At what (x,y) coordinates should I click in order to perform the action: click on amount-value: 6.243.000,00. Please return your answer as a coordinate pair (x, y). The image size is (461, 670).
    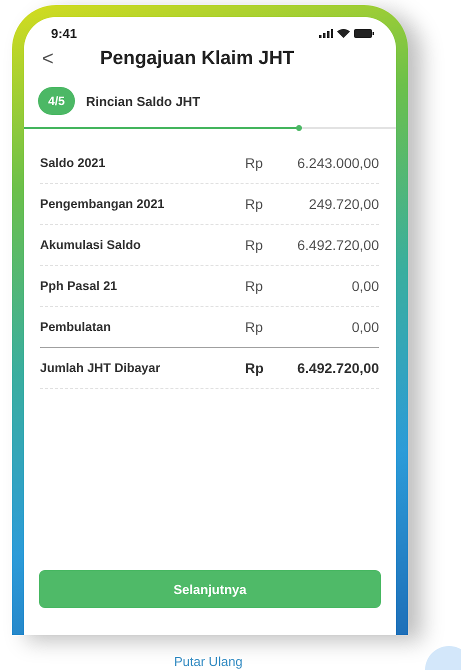
    Looking at the image, I should click on (337, 163).